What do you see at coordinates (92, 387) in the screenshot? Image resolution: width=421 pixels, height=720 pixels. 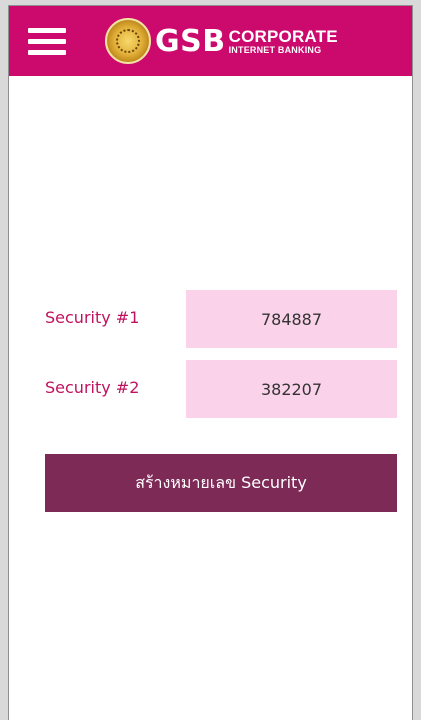 I see `security-2-label: Security #2` at bounding box center [92, 387].